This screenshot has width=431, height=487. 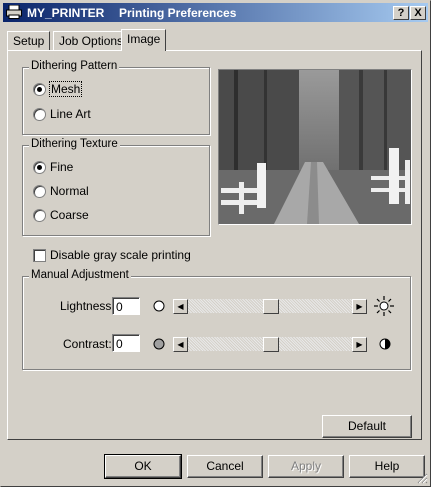 I want to click on mesh-radio, so click(x=39, y=89).